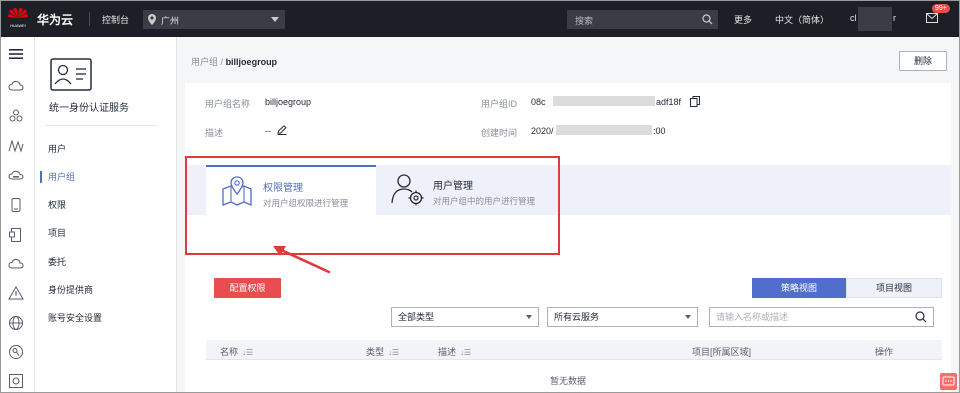  Describe the element at coordinates (465, 317) in the screenshot. I see `type-filter-select: 全部类型` at that location.